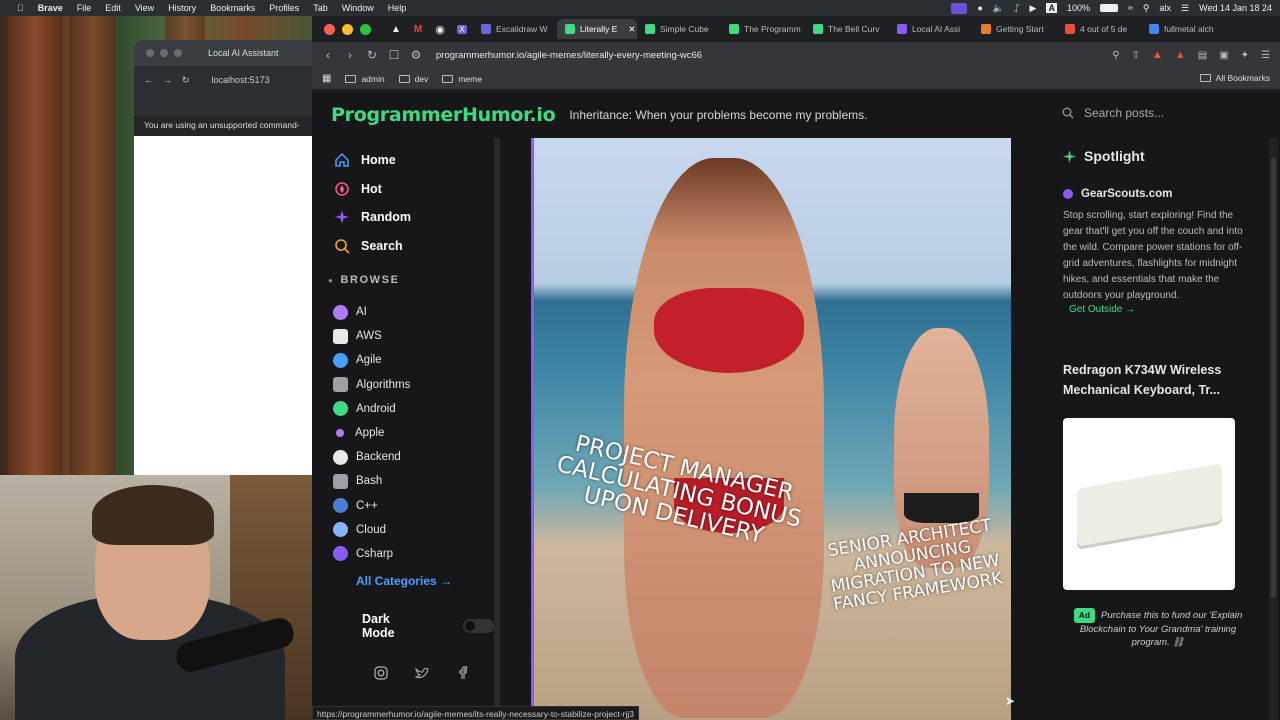  What do you see at coordinates (403, 246) in the screenshot?
I see `nav-search: Search` at bounding box center [403, 246].